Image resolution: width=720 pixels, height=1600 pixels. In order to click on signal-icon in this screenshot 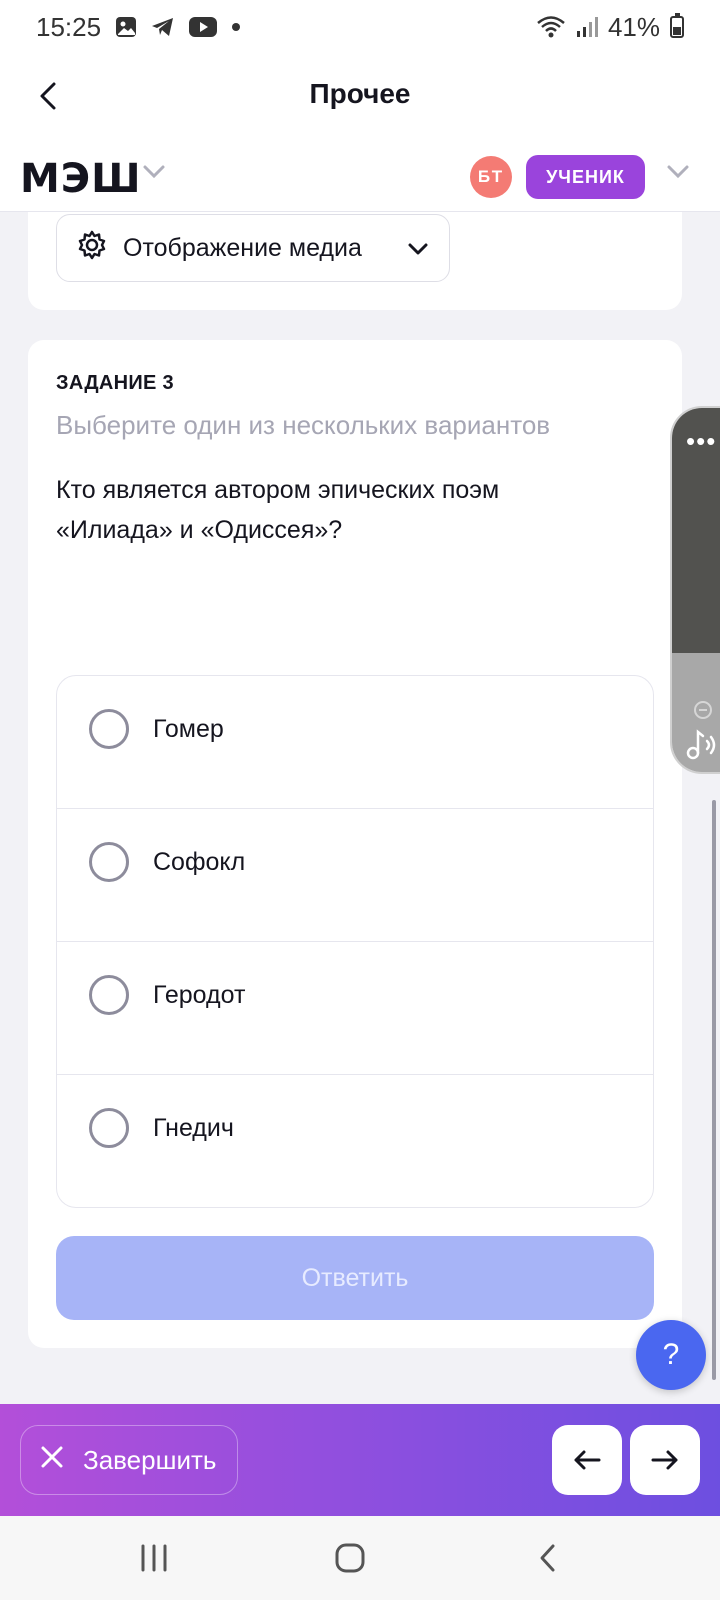, I will do `click(587, 27)`.